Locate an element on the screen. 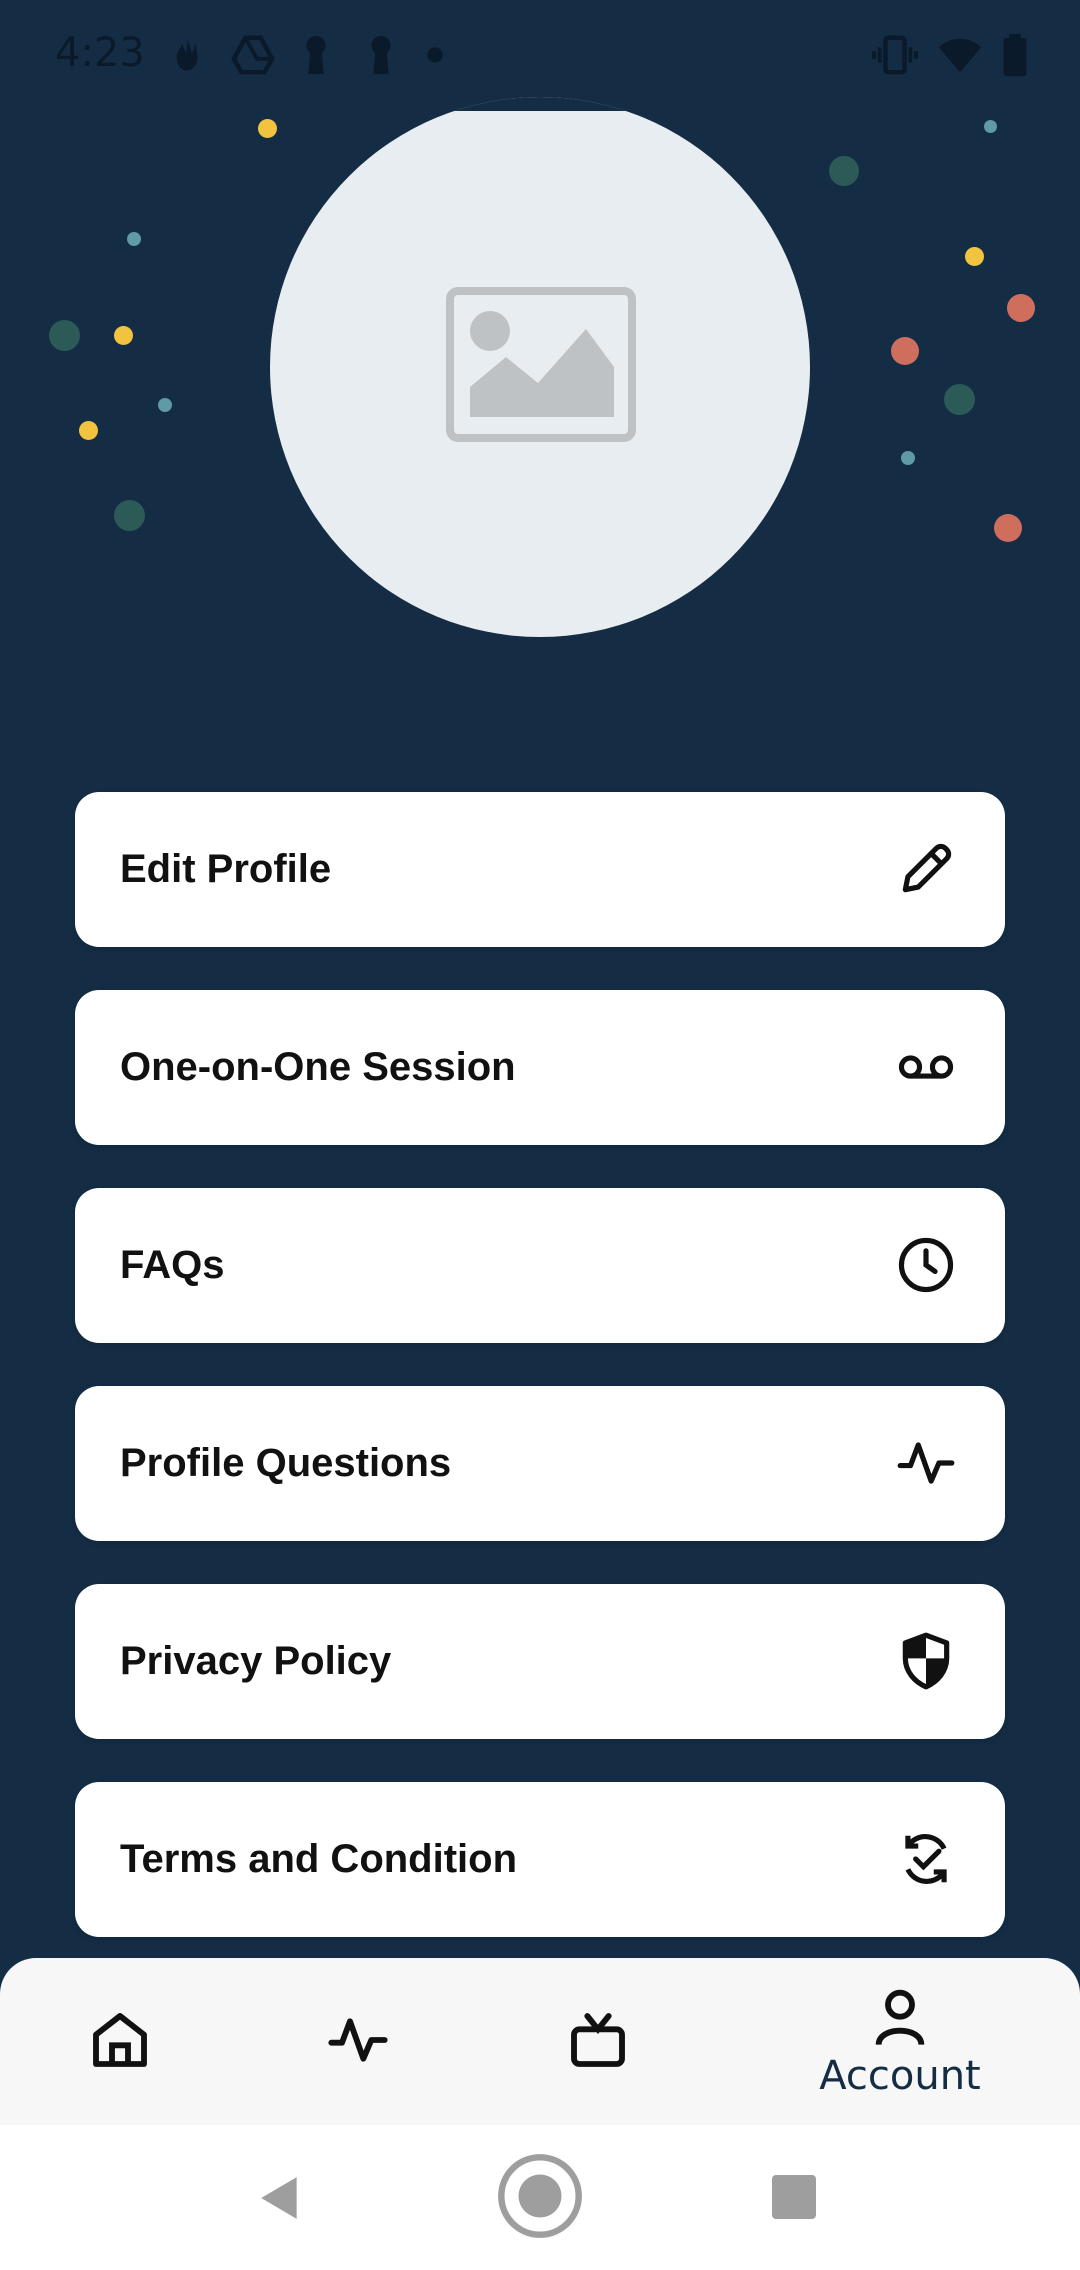 The width and height of the screenshot is (1080, 2270). menu-item-profile-questions: Profile Questions is located at coordinates (540, 1463).